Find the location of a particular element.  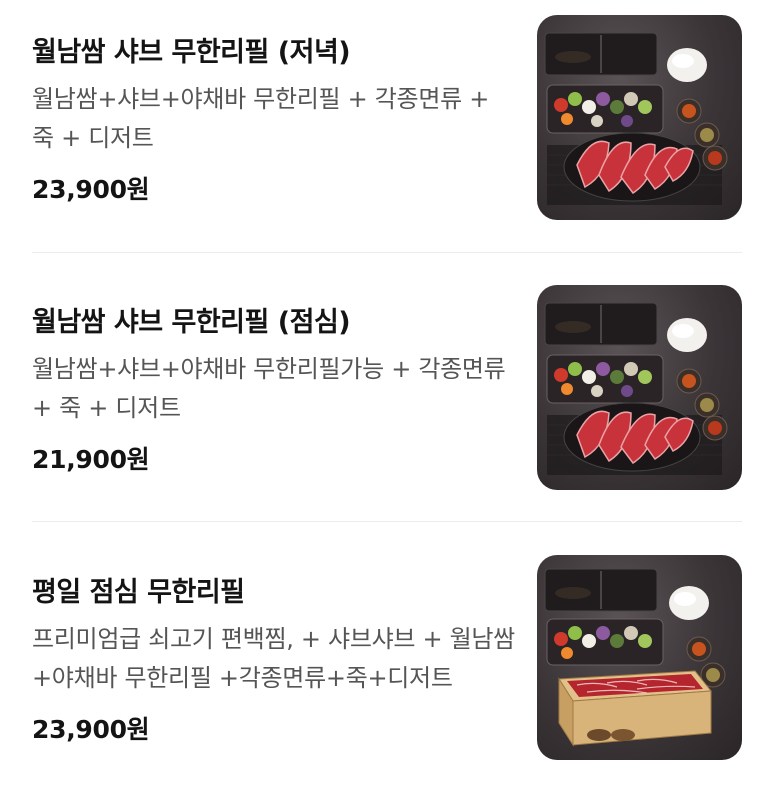

menu-item-description: 월남쌈+샤브+야채바 무한리필 + 각종면류 + 죽 + 디저트 is located at coordinates (261, 118).